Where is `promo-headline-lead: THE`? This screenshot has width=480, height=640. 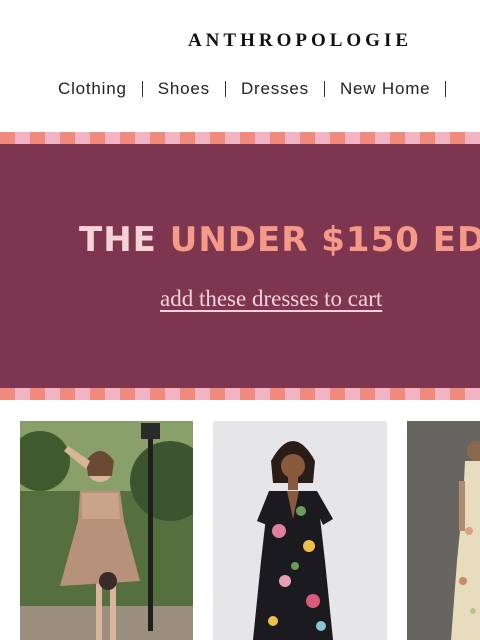 promo-headline-lead: THE is located at coordinates (118, 240).